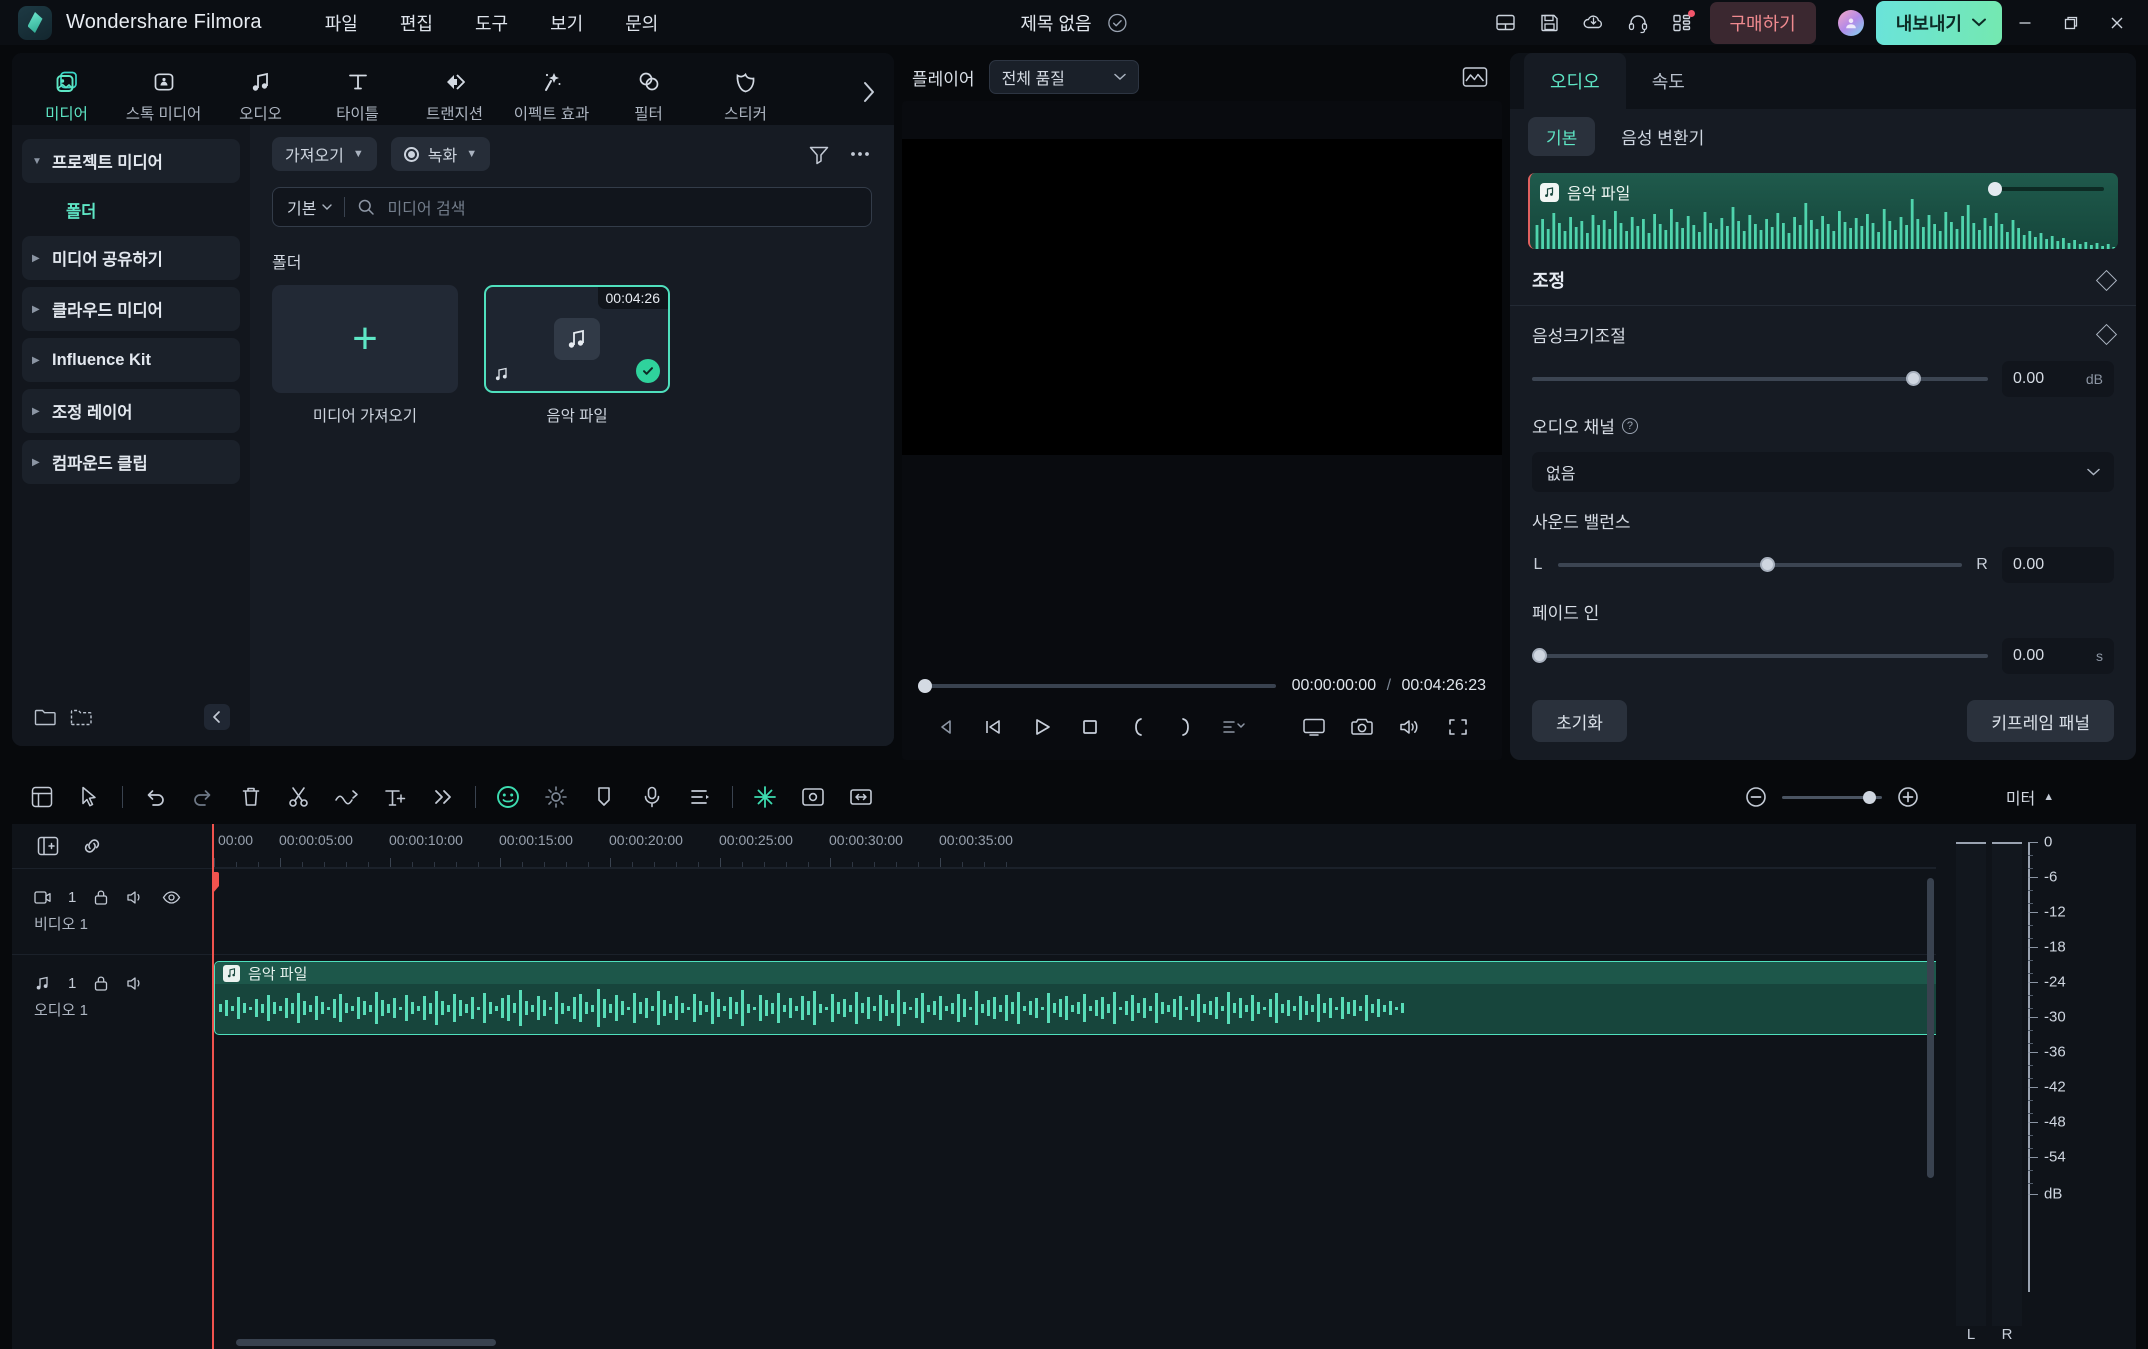 Image resolution: width=2148 pixels, height=1349 pixels. Describe the element at coordinates (443, 797) in the screenshot. I see `more-tools-icon` at that location.